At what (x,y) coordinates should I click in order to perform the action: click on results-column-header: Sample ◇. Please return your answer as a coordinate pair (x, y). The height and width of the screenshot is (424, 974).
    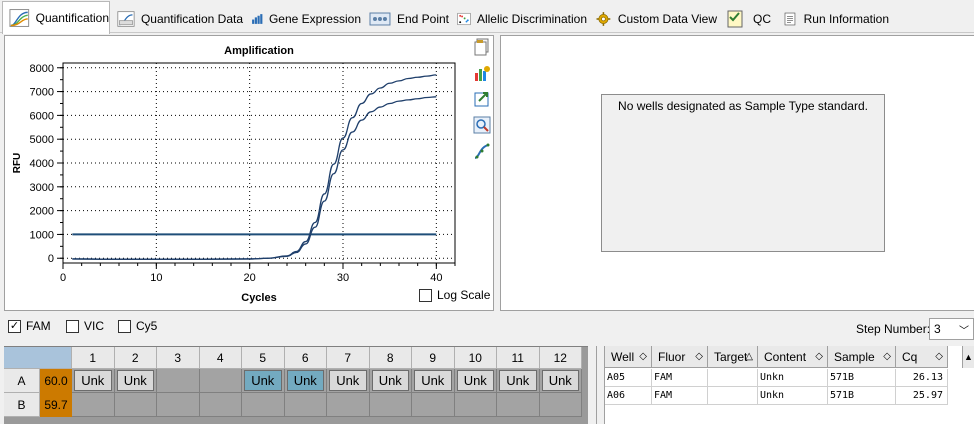
    Looking at the image, I should click on (862, 357).